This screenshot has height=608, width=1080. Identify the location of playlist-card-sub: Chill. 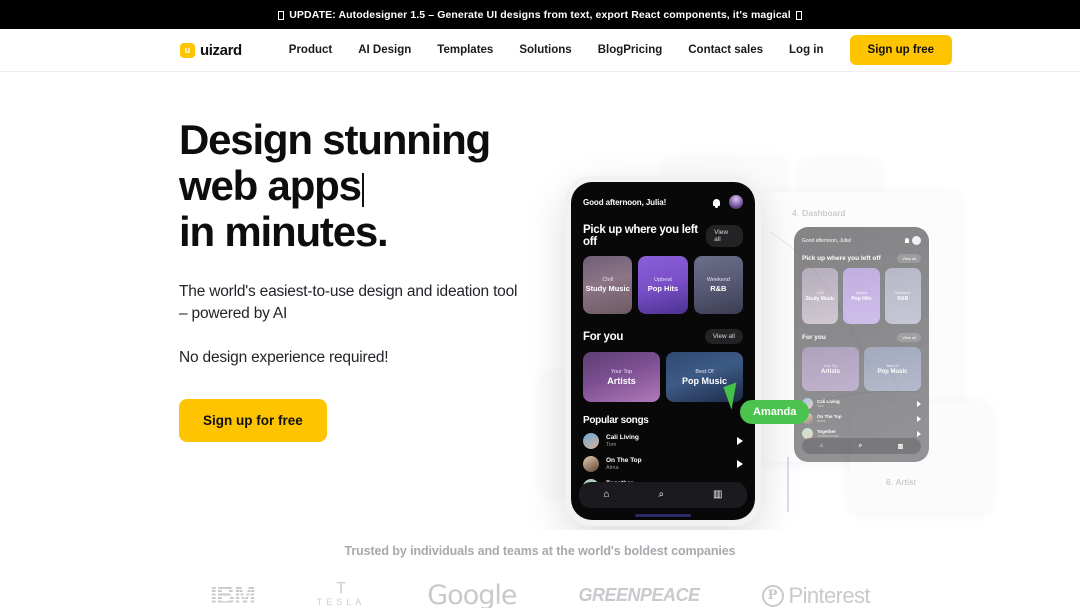
(608, 280).